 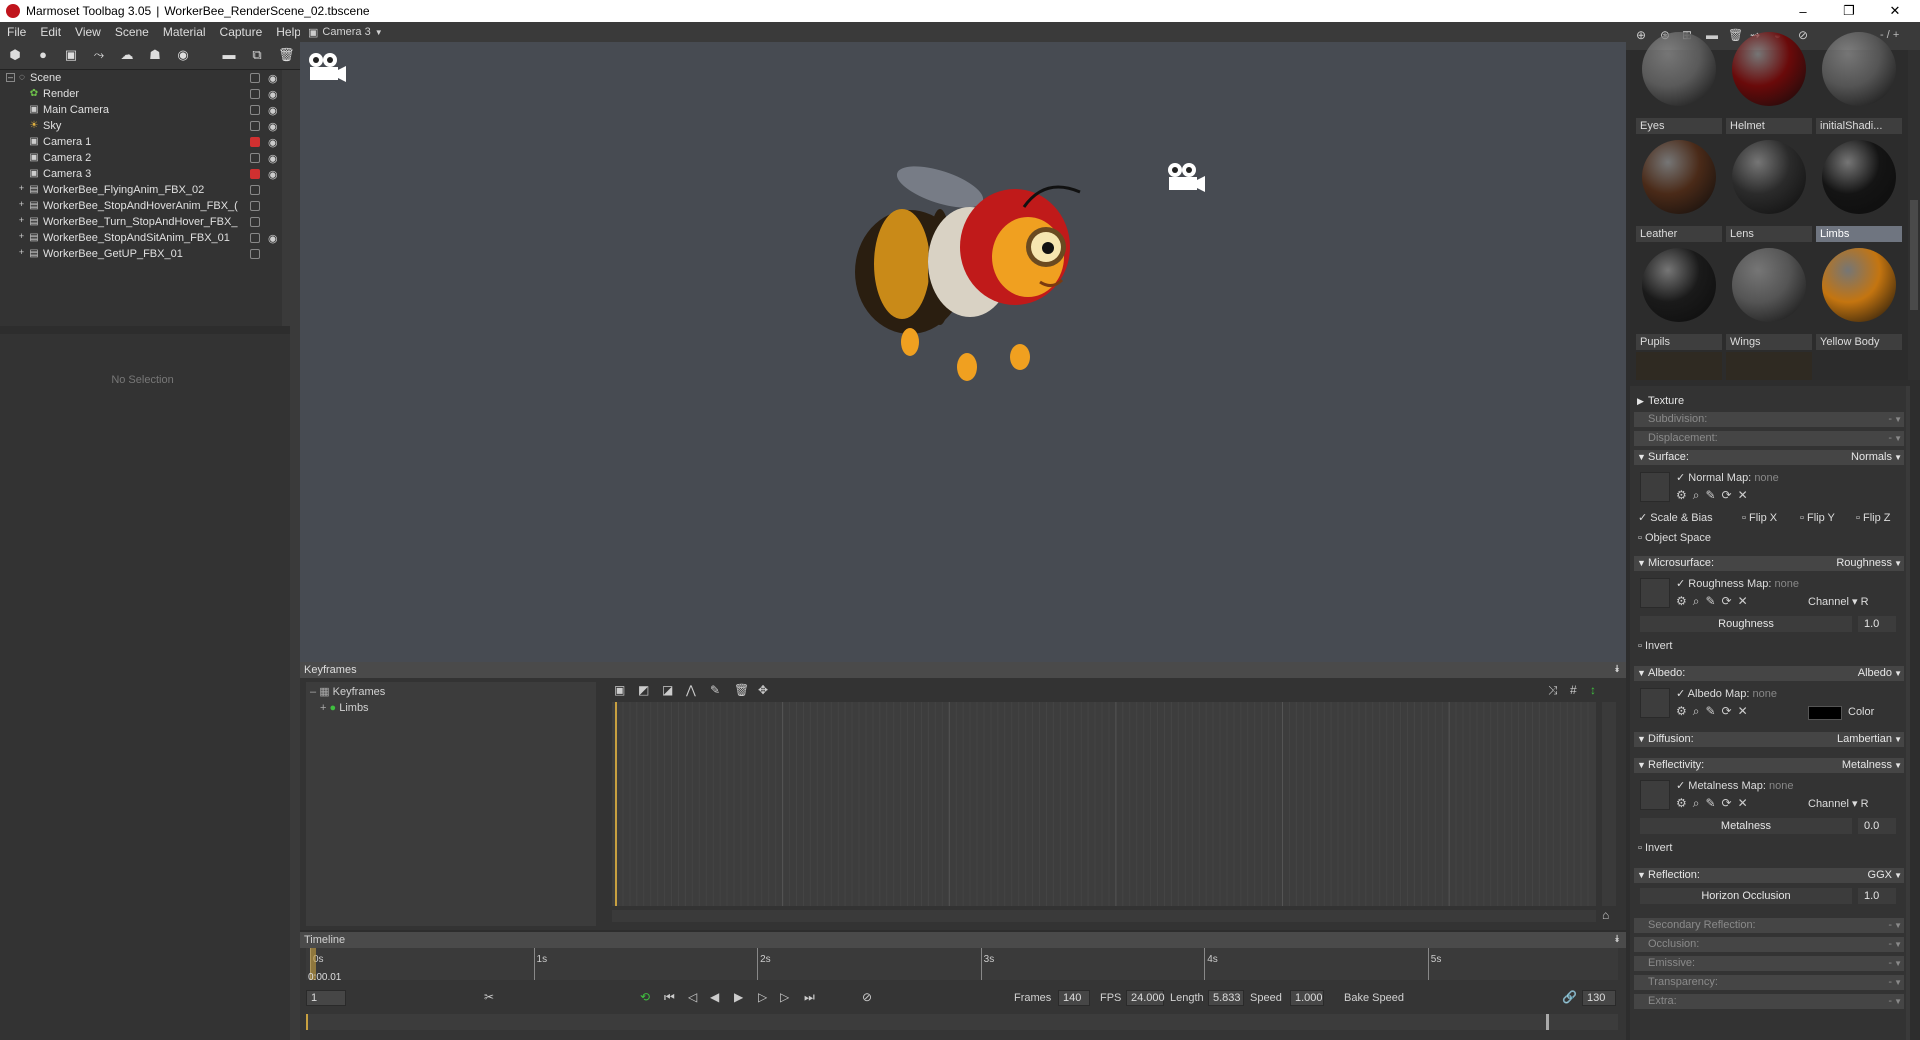 What do you see at coordinates (1679, 189) in the screenshot?
I see `material-leather: Leather` at bounding box center [1679, 189].